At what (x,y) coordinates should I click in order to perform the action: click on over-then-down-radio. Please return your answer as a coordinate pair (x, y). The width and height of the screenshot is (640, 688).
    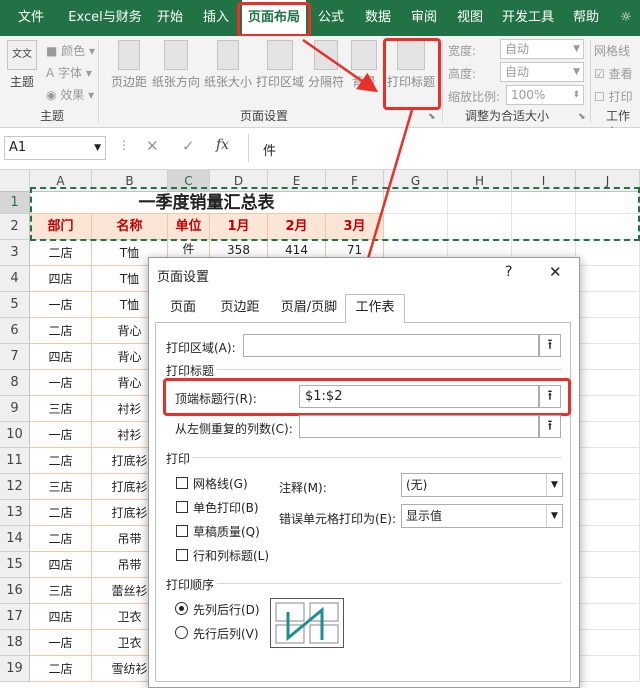
    Looking at the image, I should click on (181, 632).